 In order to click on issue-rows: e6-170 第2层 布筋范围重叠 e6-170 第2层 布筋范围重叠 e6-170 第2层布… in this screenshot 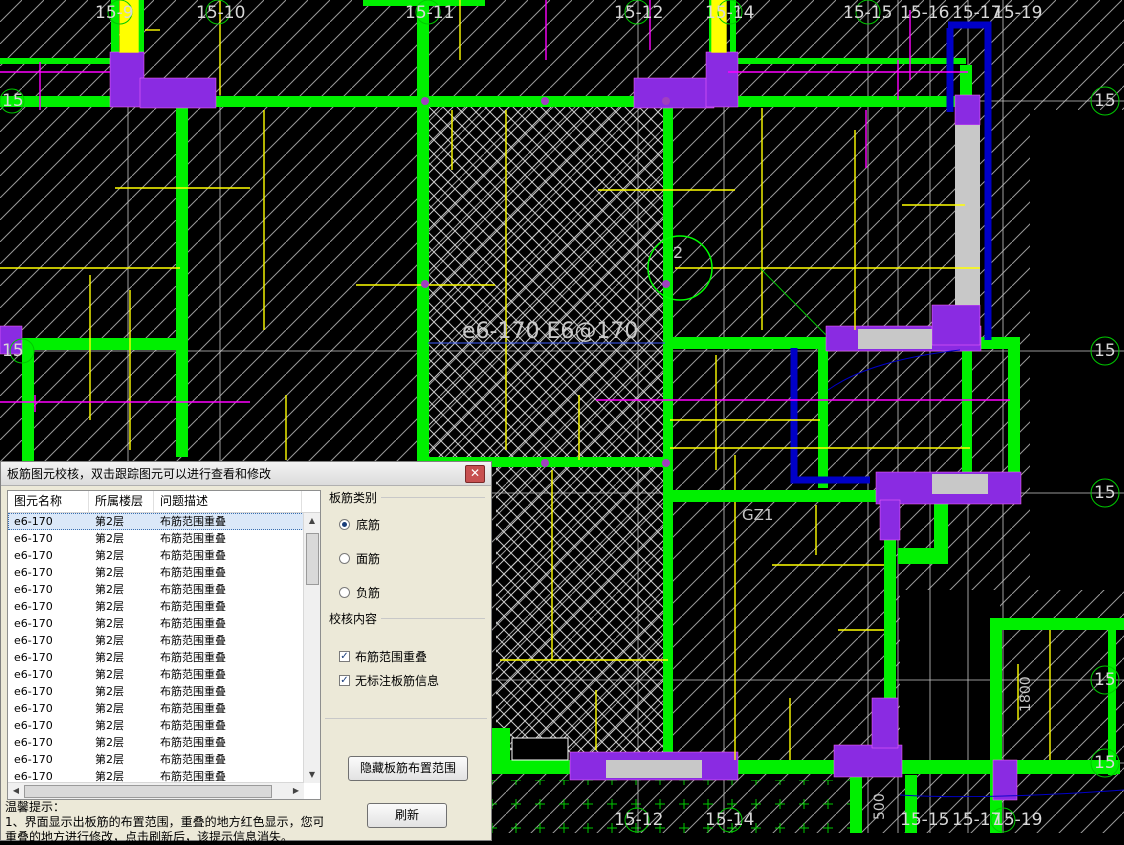, I will do `click(164, 649)`.